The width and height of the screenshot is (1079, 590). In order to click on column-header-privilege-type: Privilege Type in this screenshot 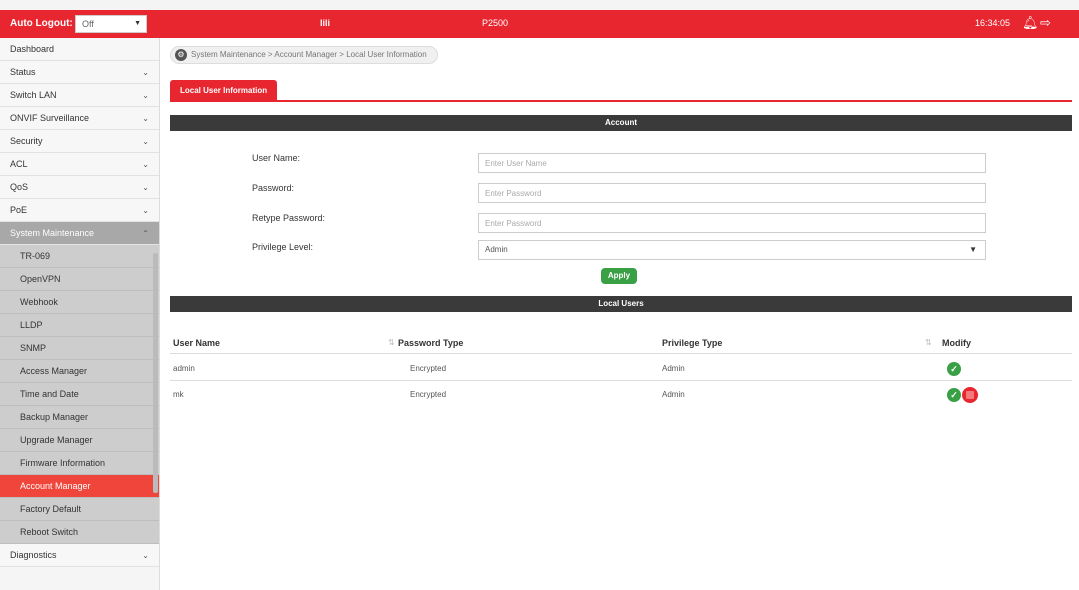, I will do `click(692, 343)`.